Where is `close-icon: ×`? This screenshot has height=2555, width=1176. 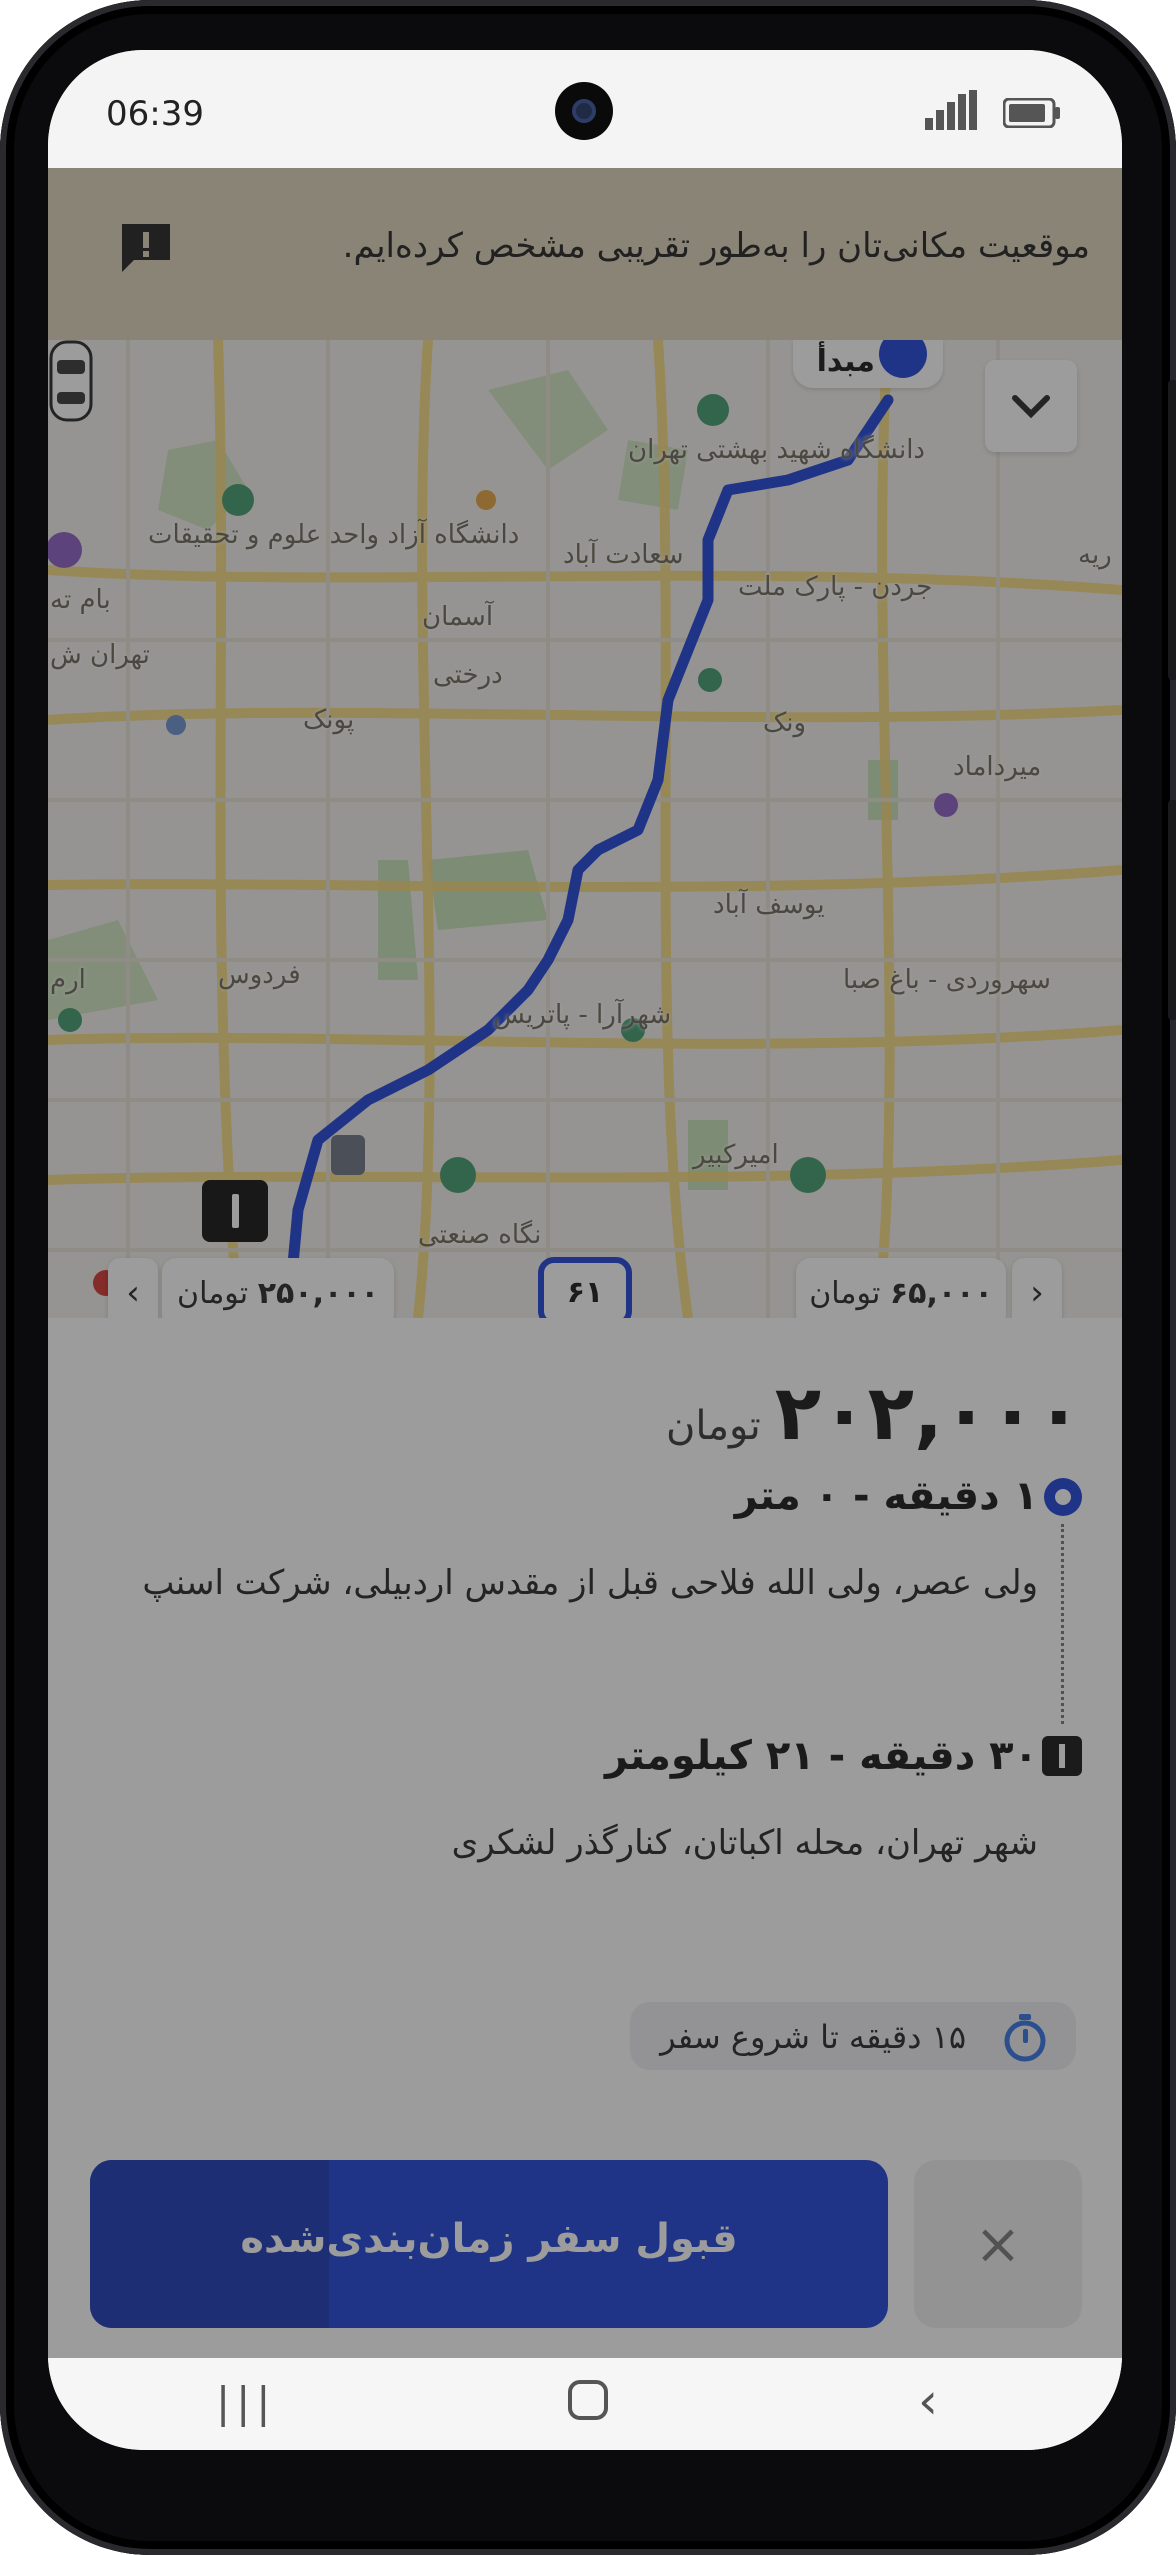 close-icon: × is located at coordinates (998, 2244).